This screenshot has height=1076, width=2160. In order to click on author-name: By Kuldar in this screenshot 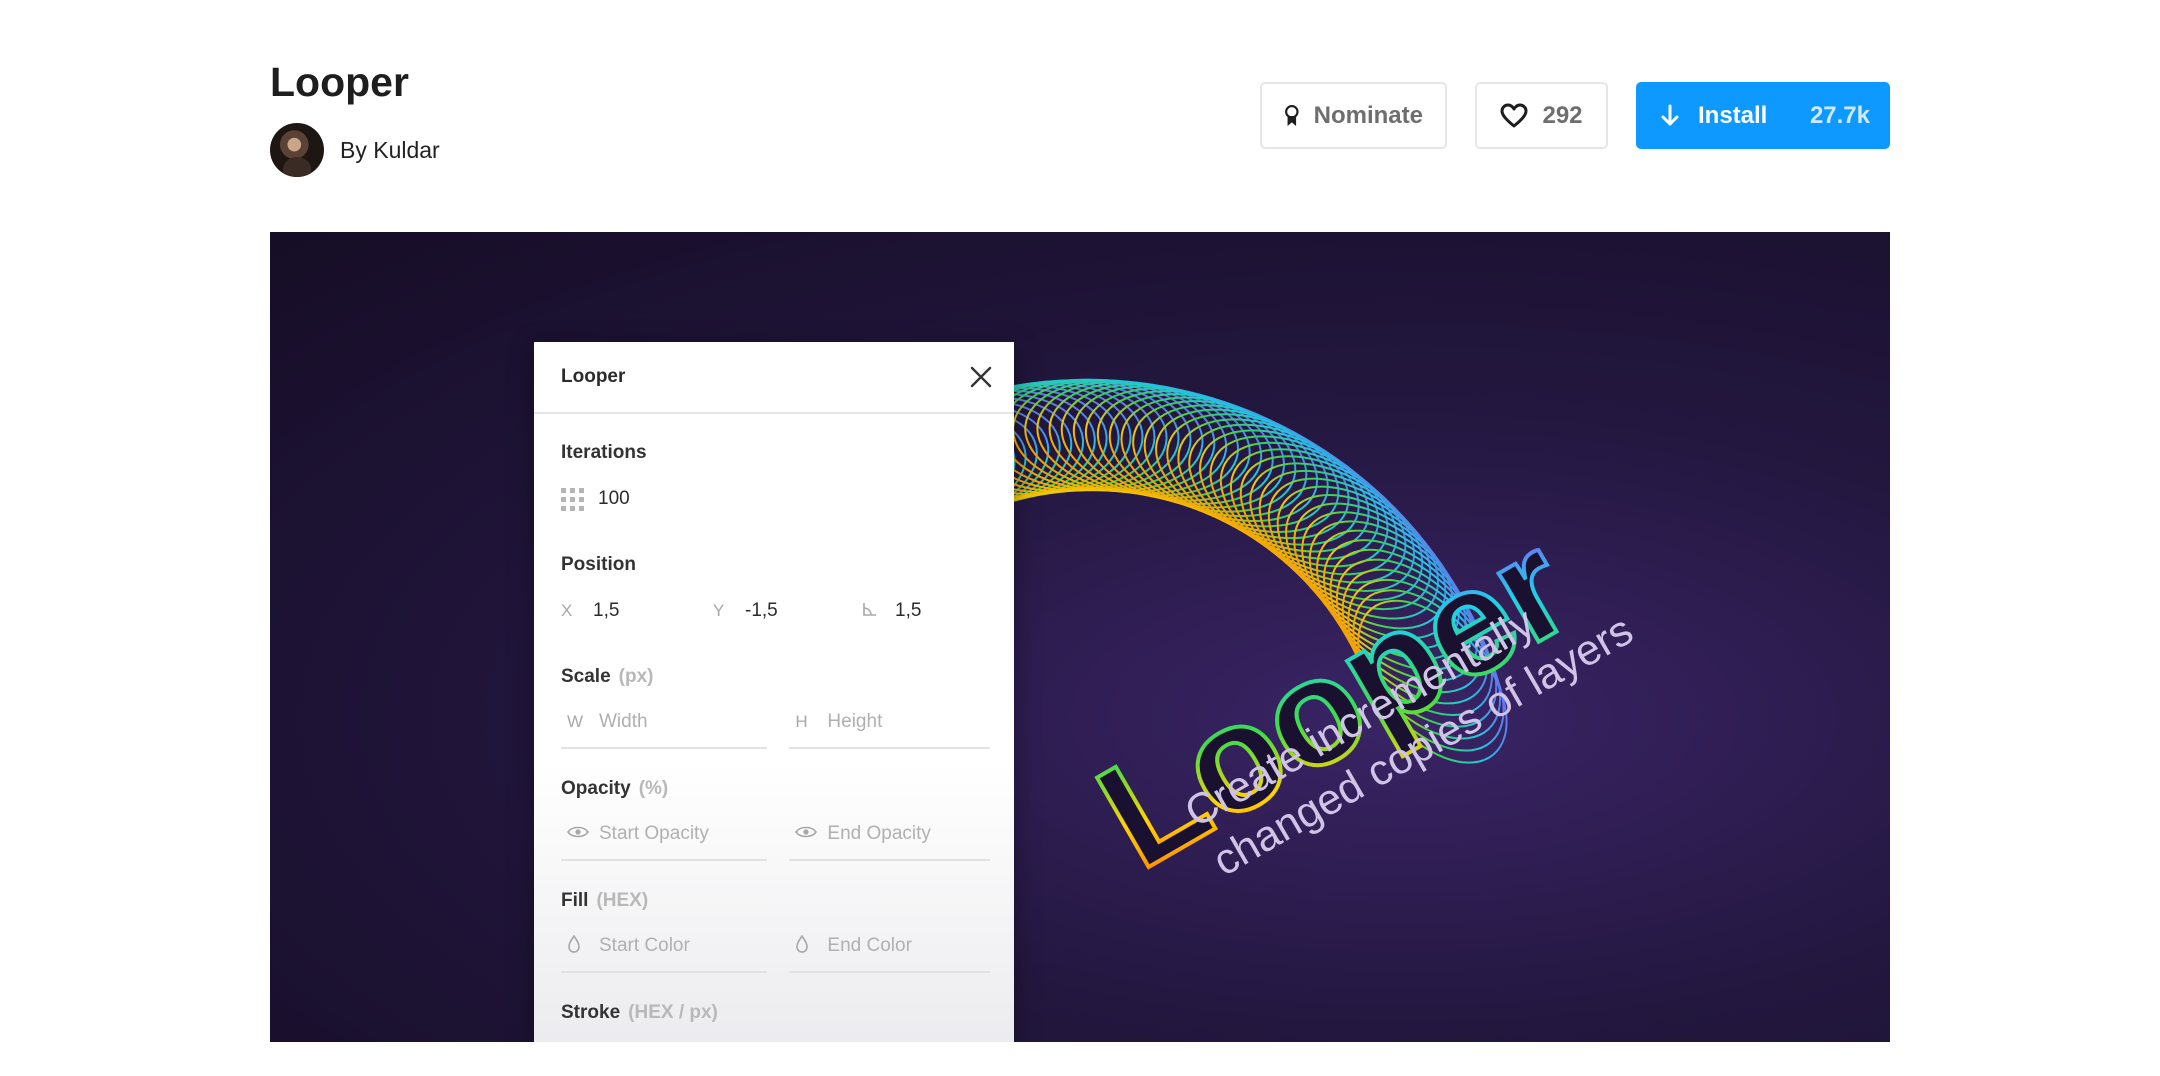, I will do `click(390, 150)`.